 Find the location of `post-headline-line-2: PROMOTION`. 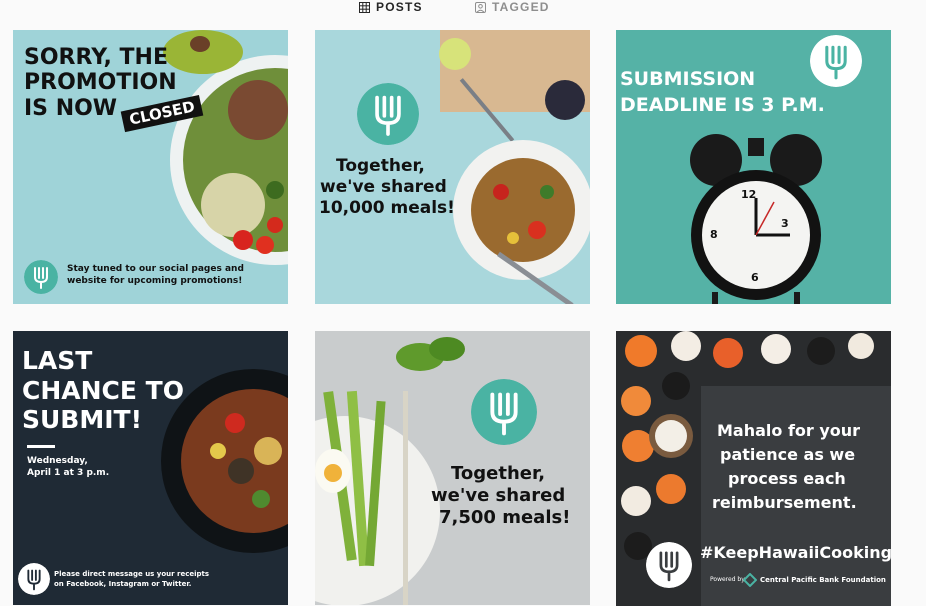

post-headline-line-2: PROMOTION is located at coordinates (100, 82).